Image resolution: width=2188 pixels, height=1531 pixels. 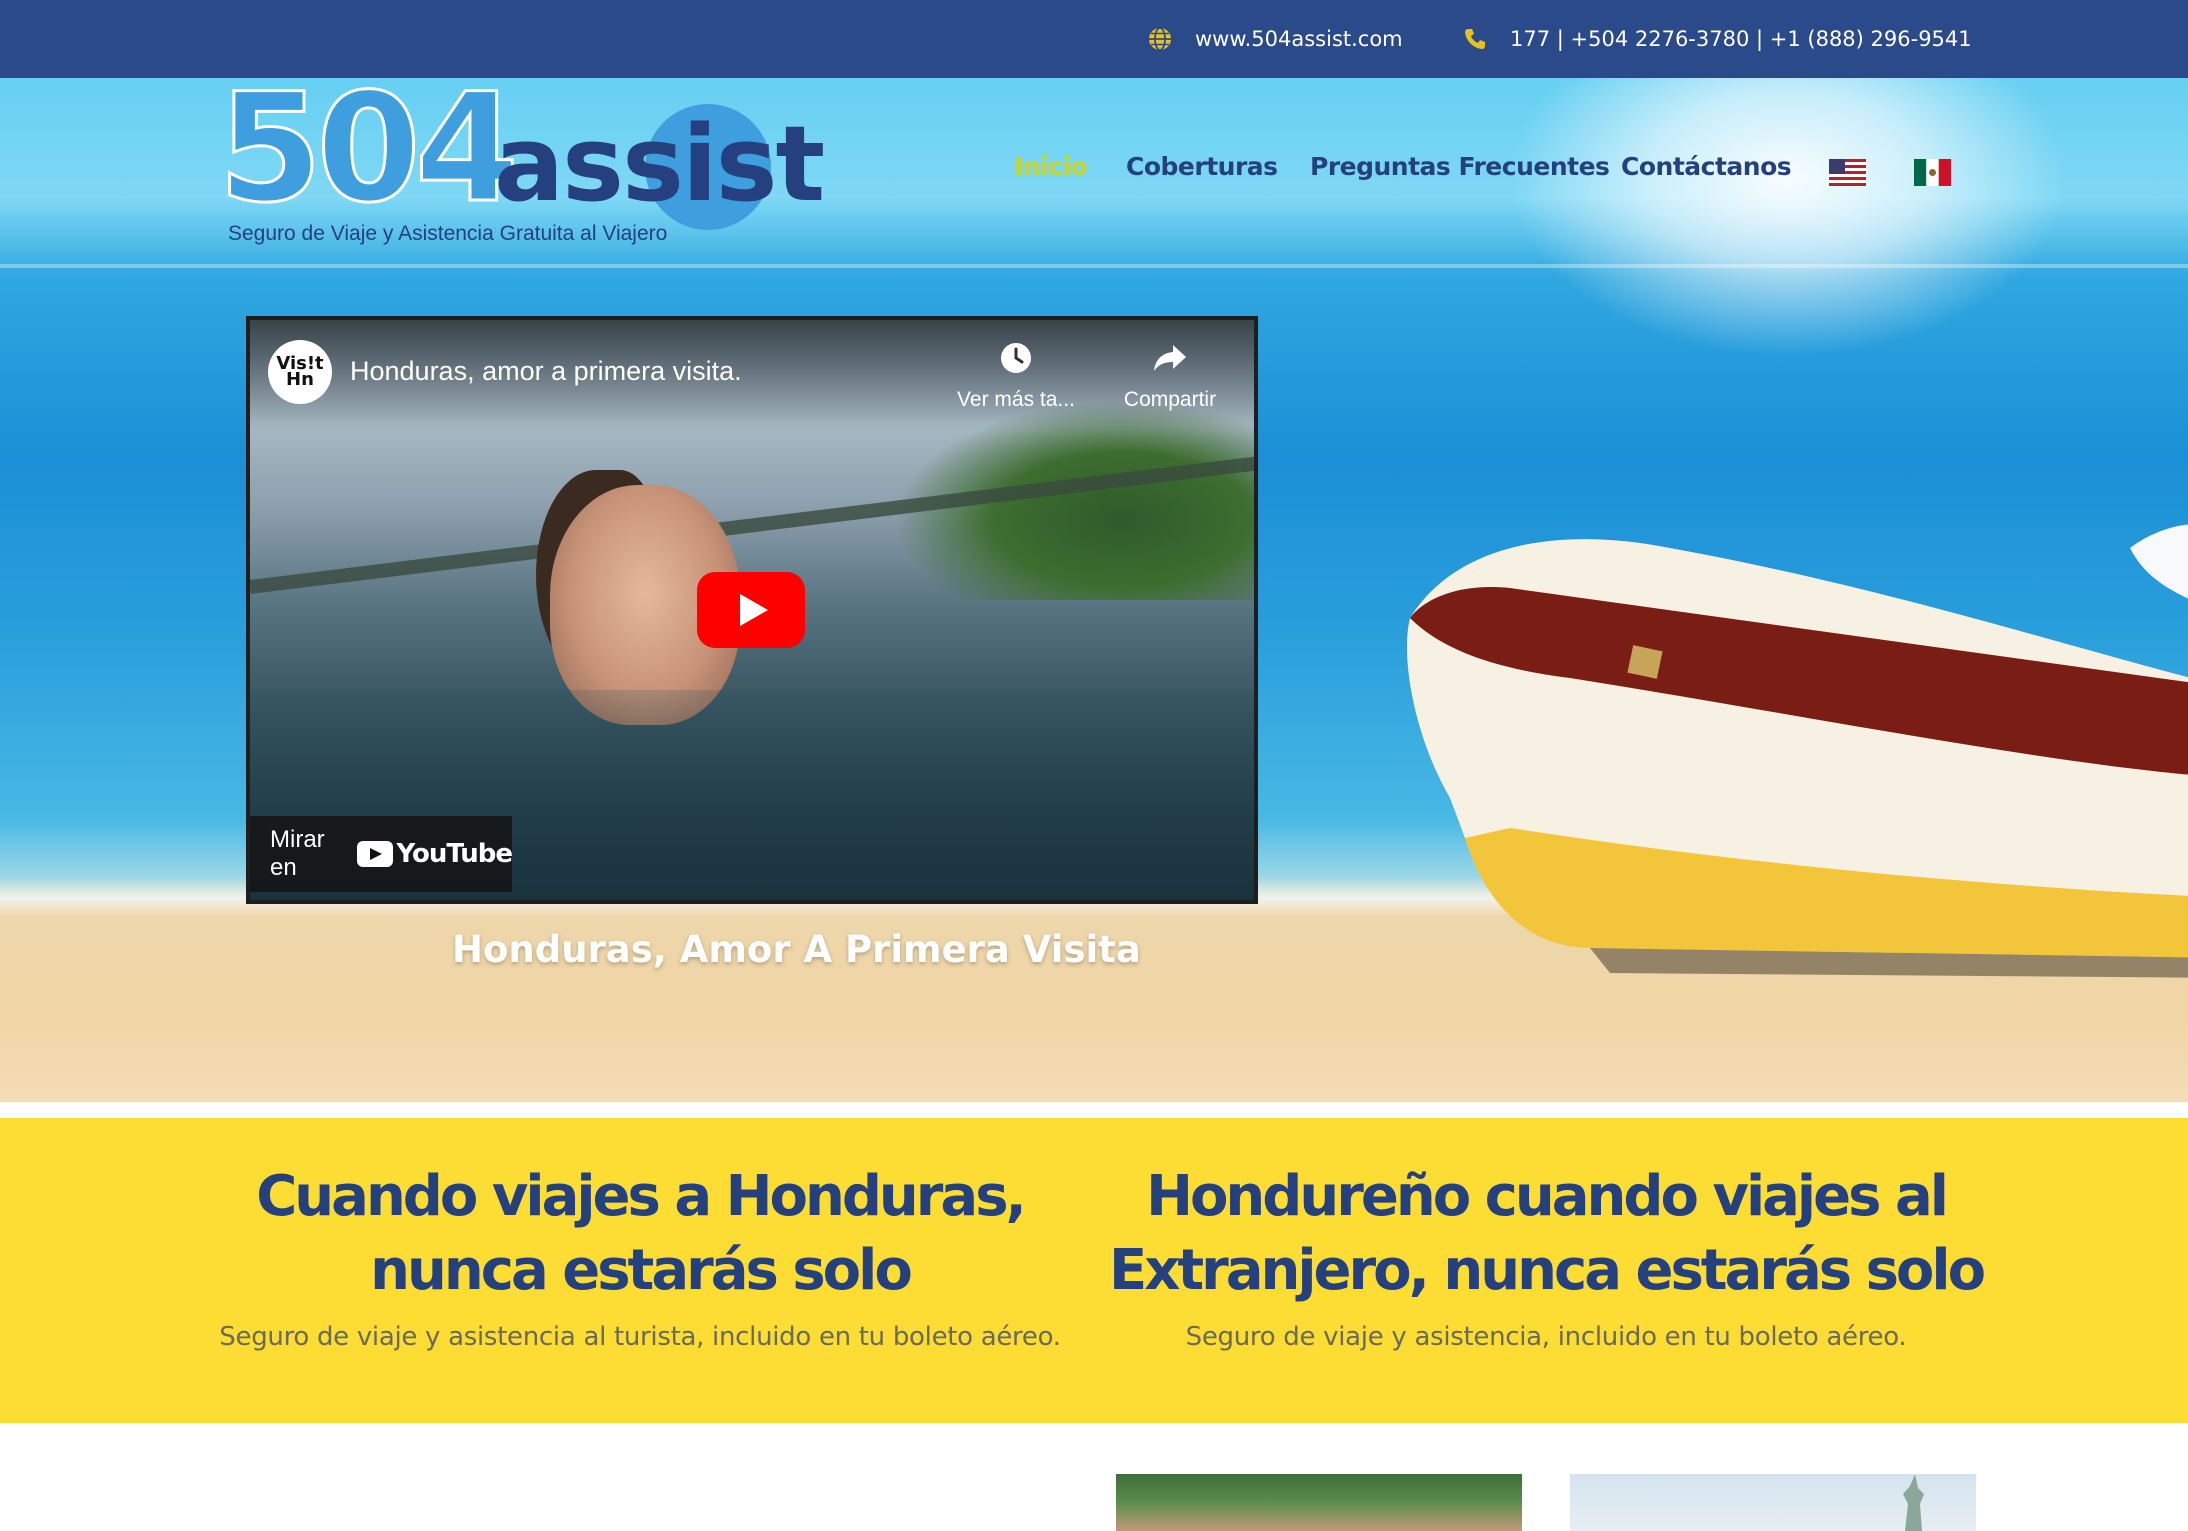 I want to click on phone-text: 177 | +504 2276-3780 | +1 (888) 296-9541, so click(x=1741, y=39).